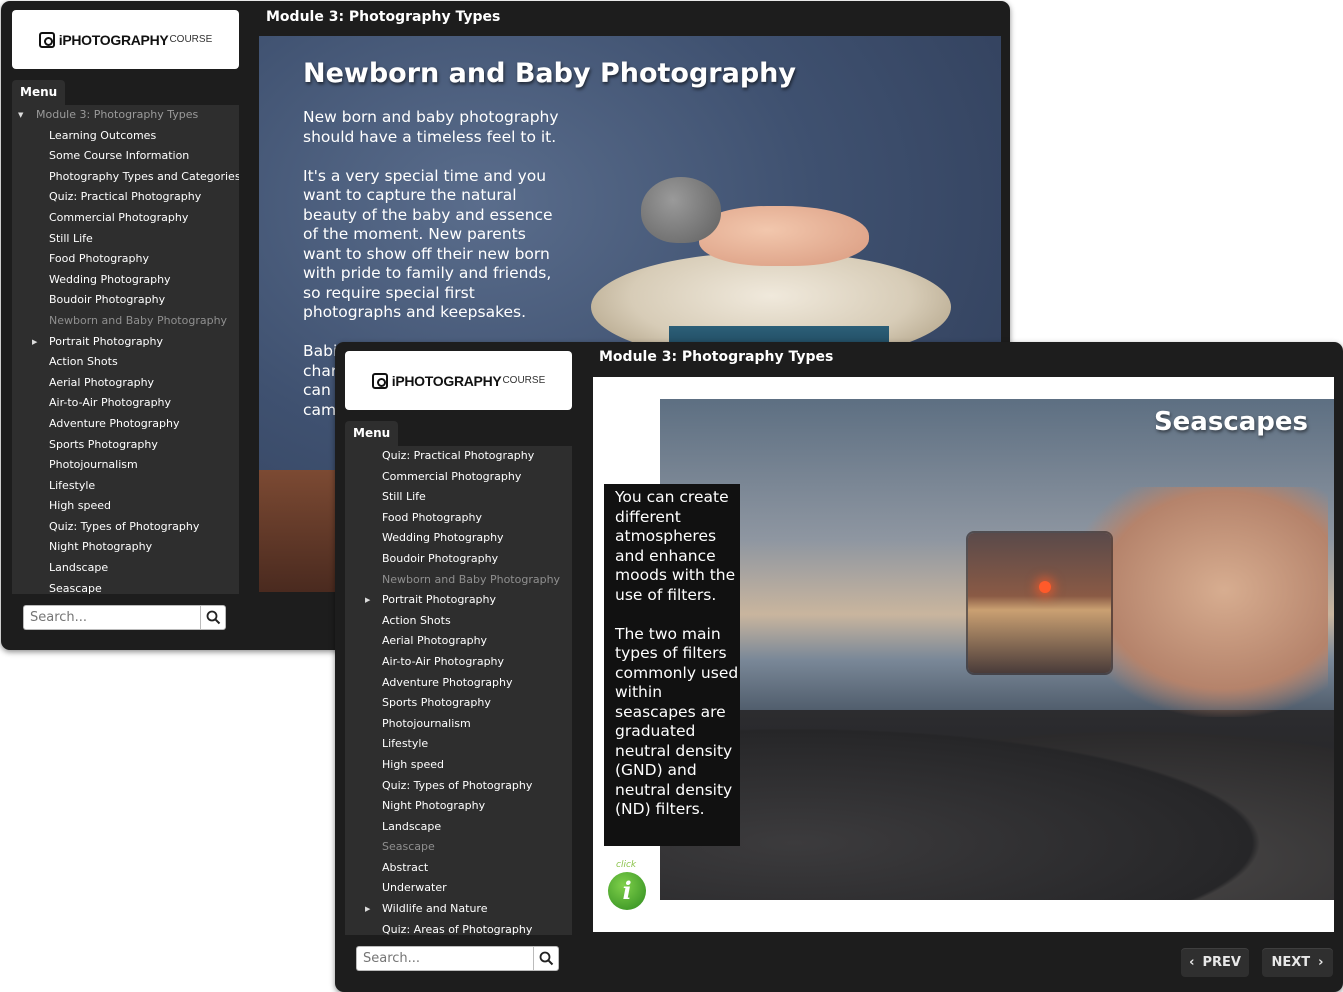  What do you see at coordinates (628, 888) in the screenshot?
I see `click-info-button: click i` at bounding box center [628, 888].